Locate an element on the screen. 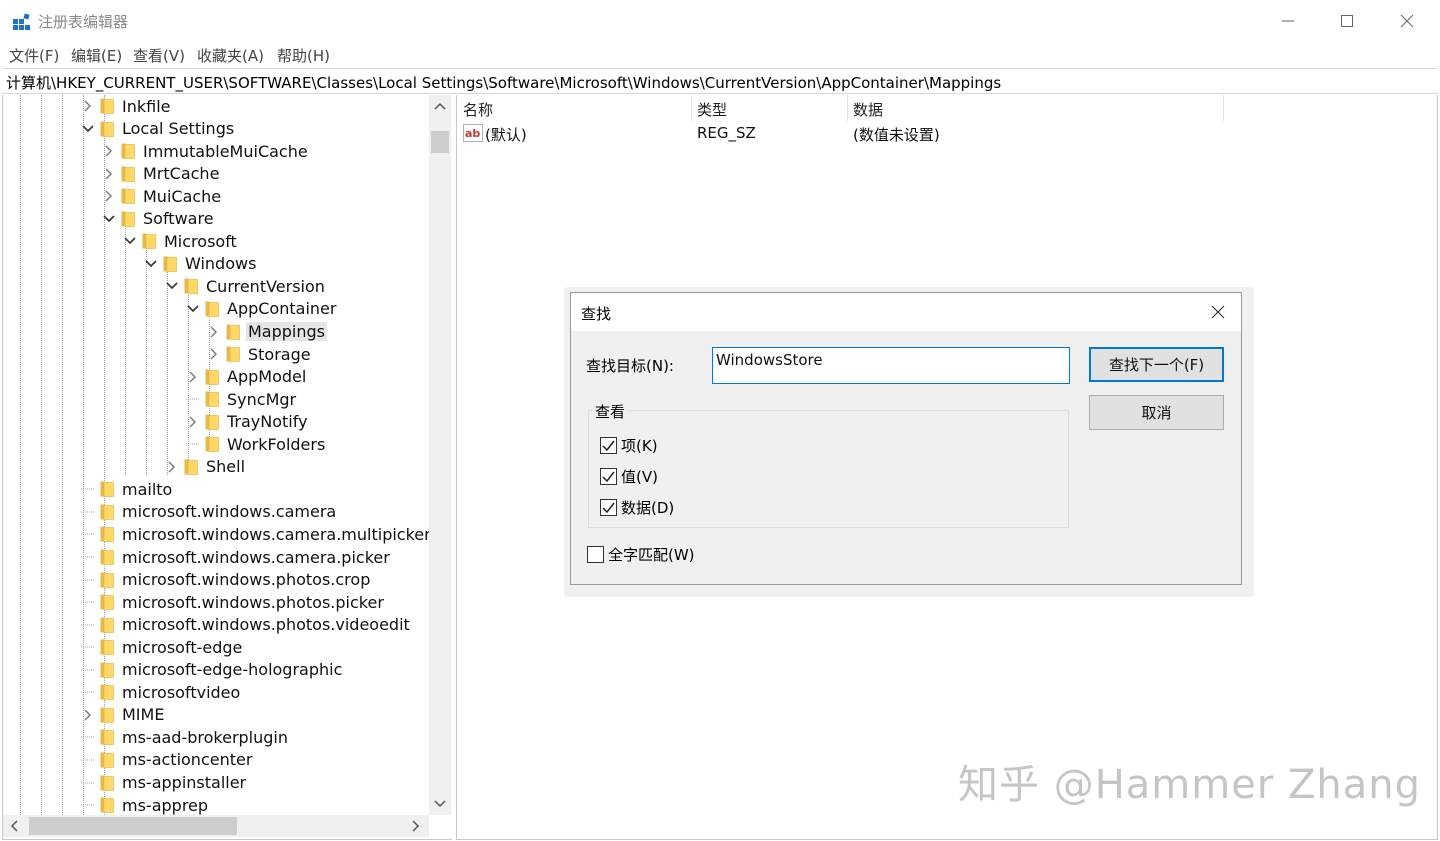  cancel-button: 取消 is located at coordinates (1156, 412).